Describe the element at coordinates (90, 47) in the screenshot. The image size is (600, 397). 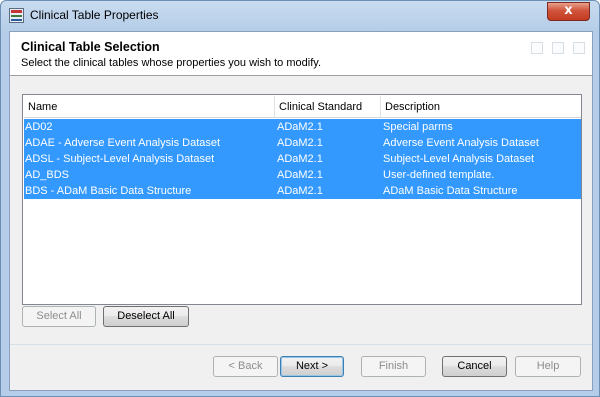
I see `page-title: Clinical Table Selection` at that location.